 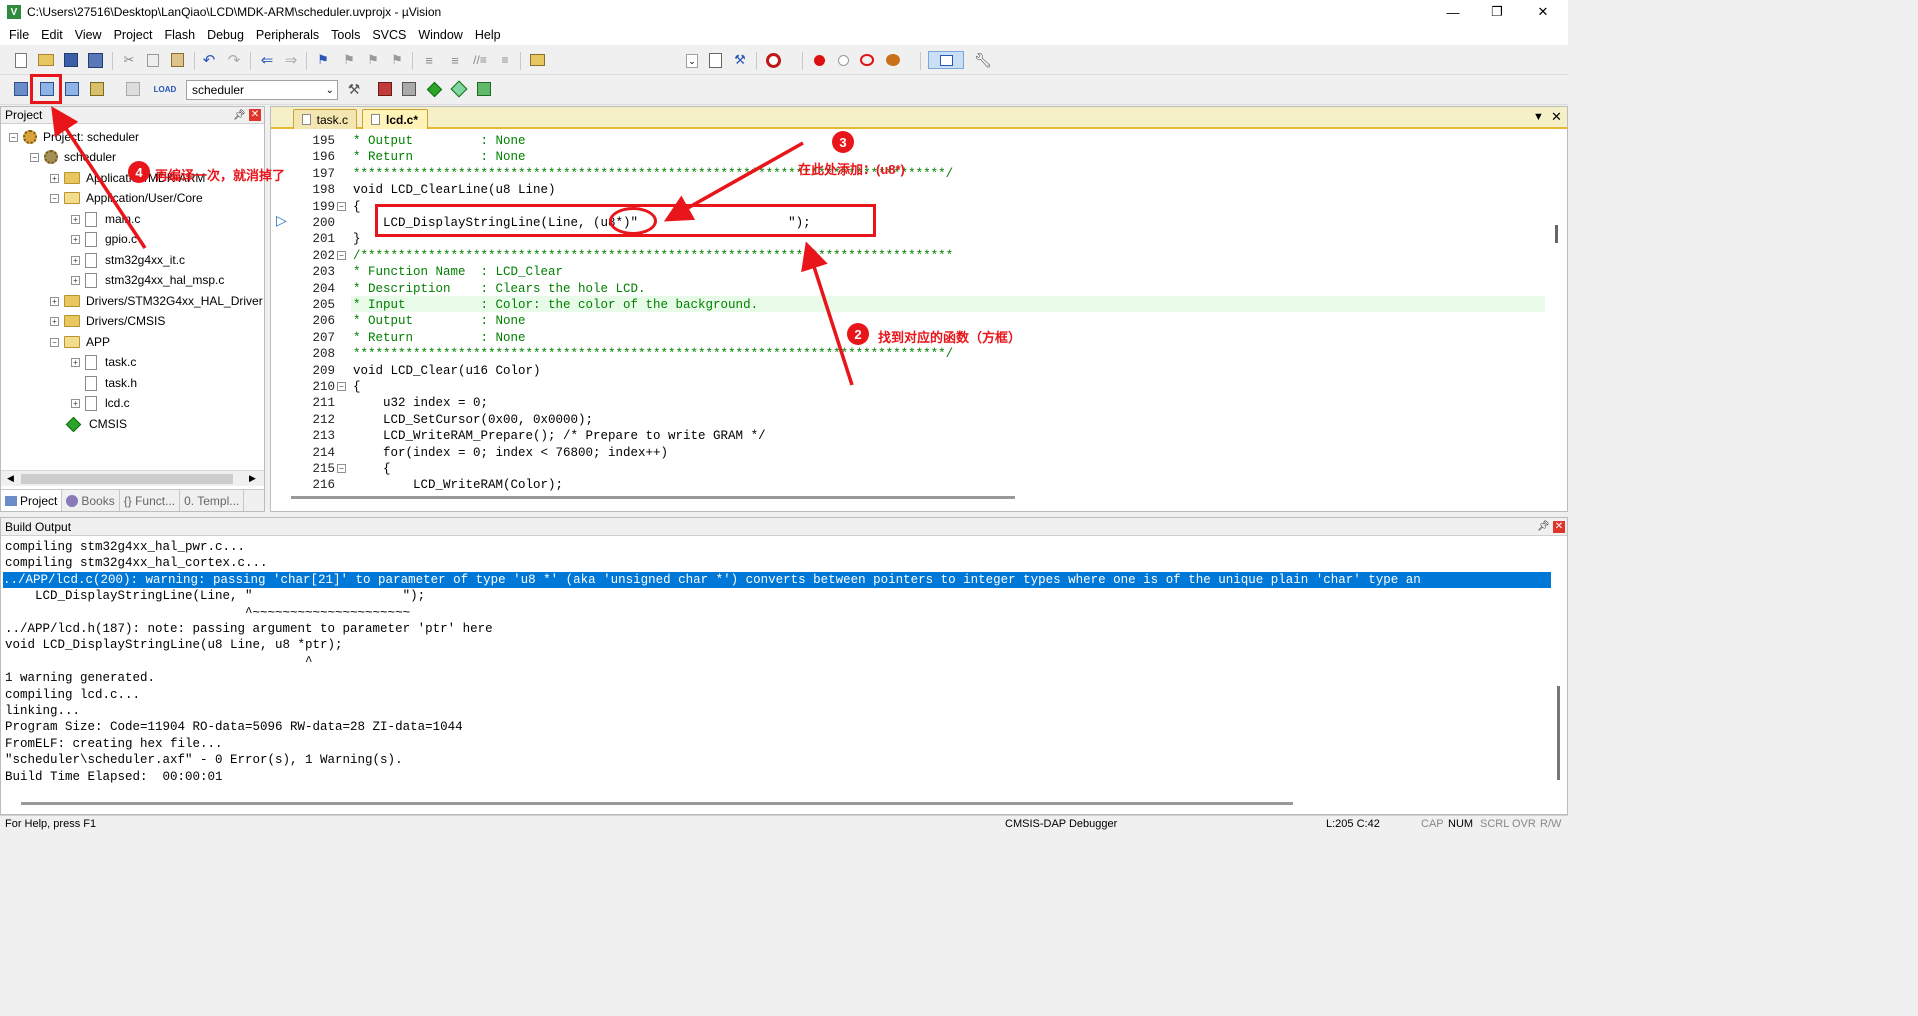 What do you see at coordinates (950, 337) in the screenshot?
I see `annotation-text-2: 找到对应的函数（方框）` at bounding box center [950, 337].